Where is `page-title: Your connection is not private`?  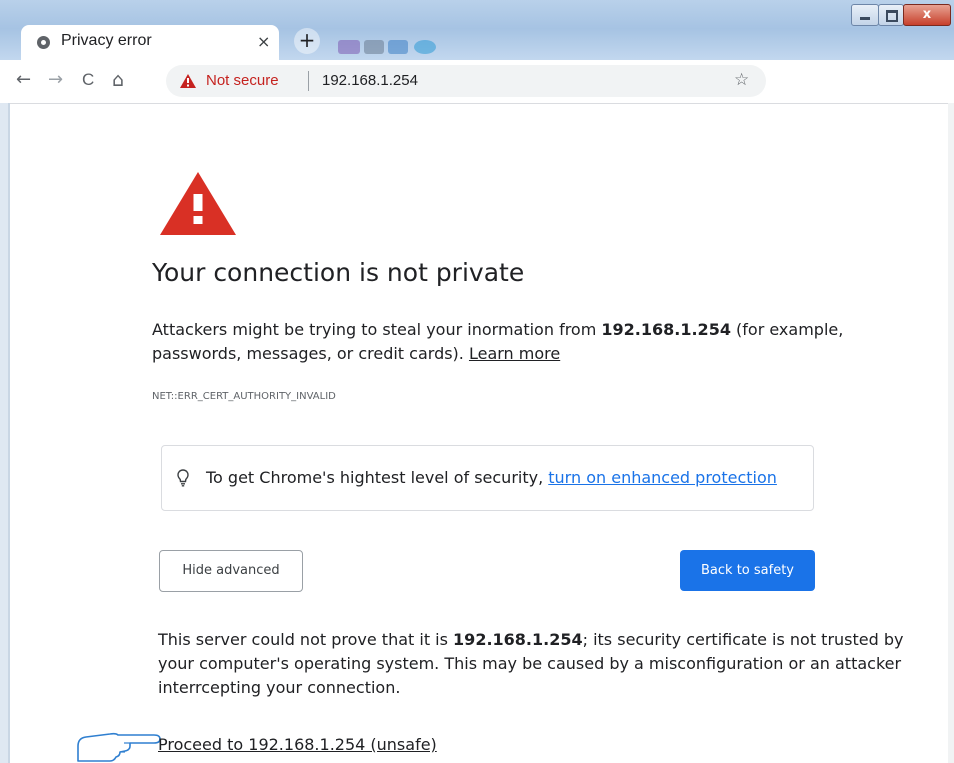
page-title: Your connection is not private is located at coordinates (338, 272).